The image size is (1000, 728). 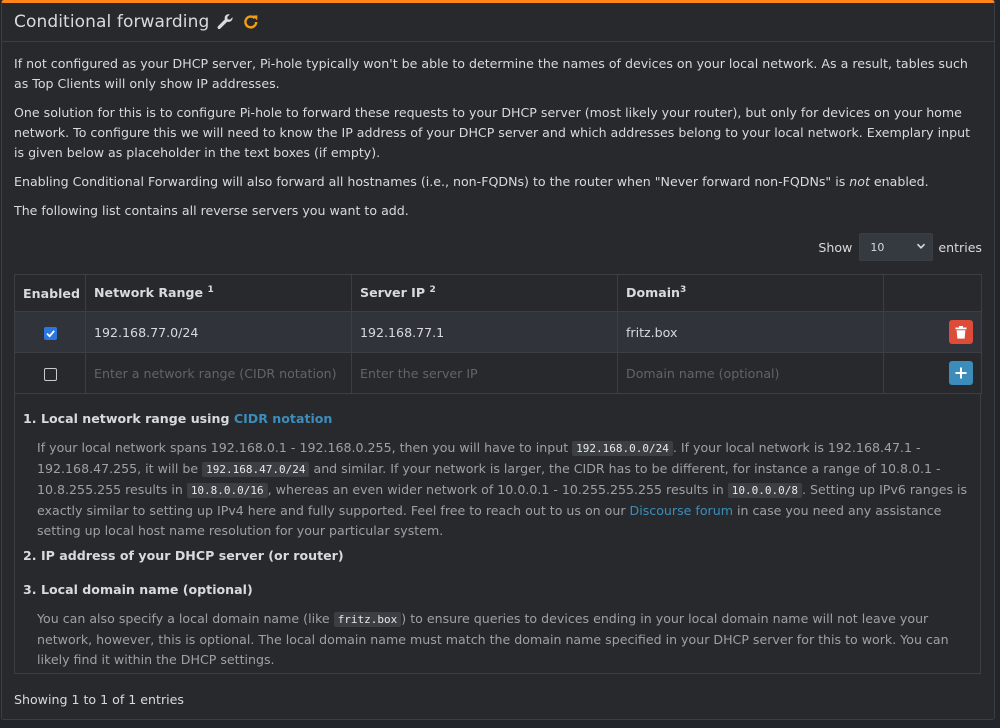 What do you see at coordinates (218, 332) in the screenshot?
I see `network-range-cell: 192.168.77.0/24` at bounding box center [218, 332].